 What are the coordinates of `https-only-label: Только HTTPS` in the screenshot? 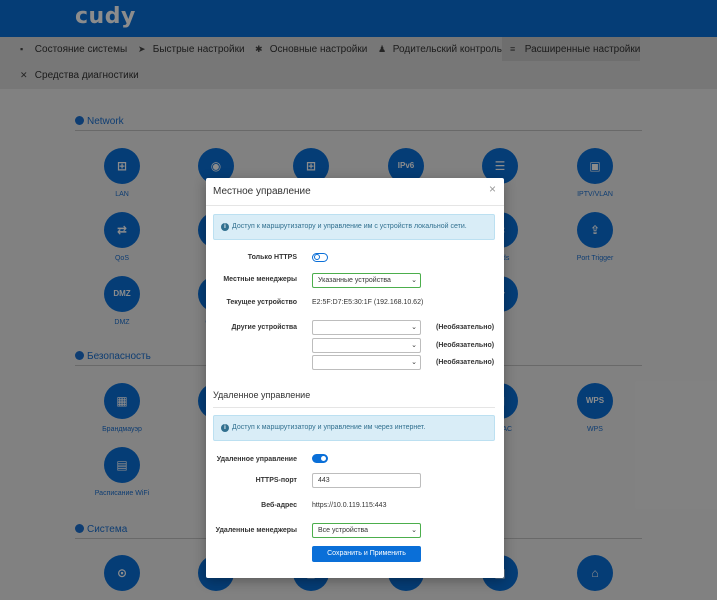 It's located at (272, 257).